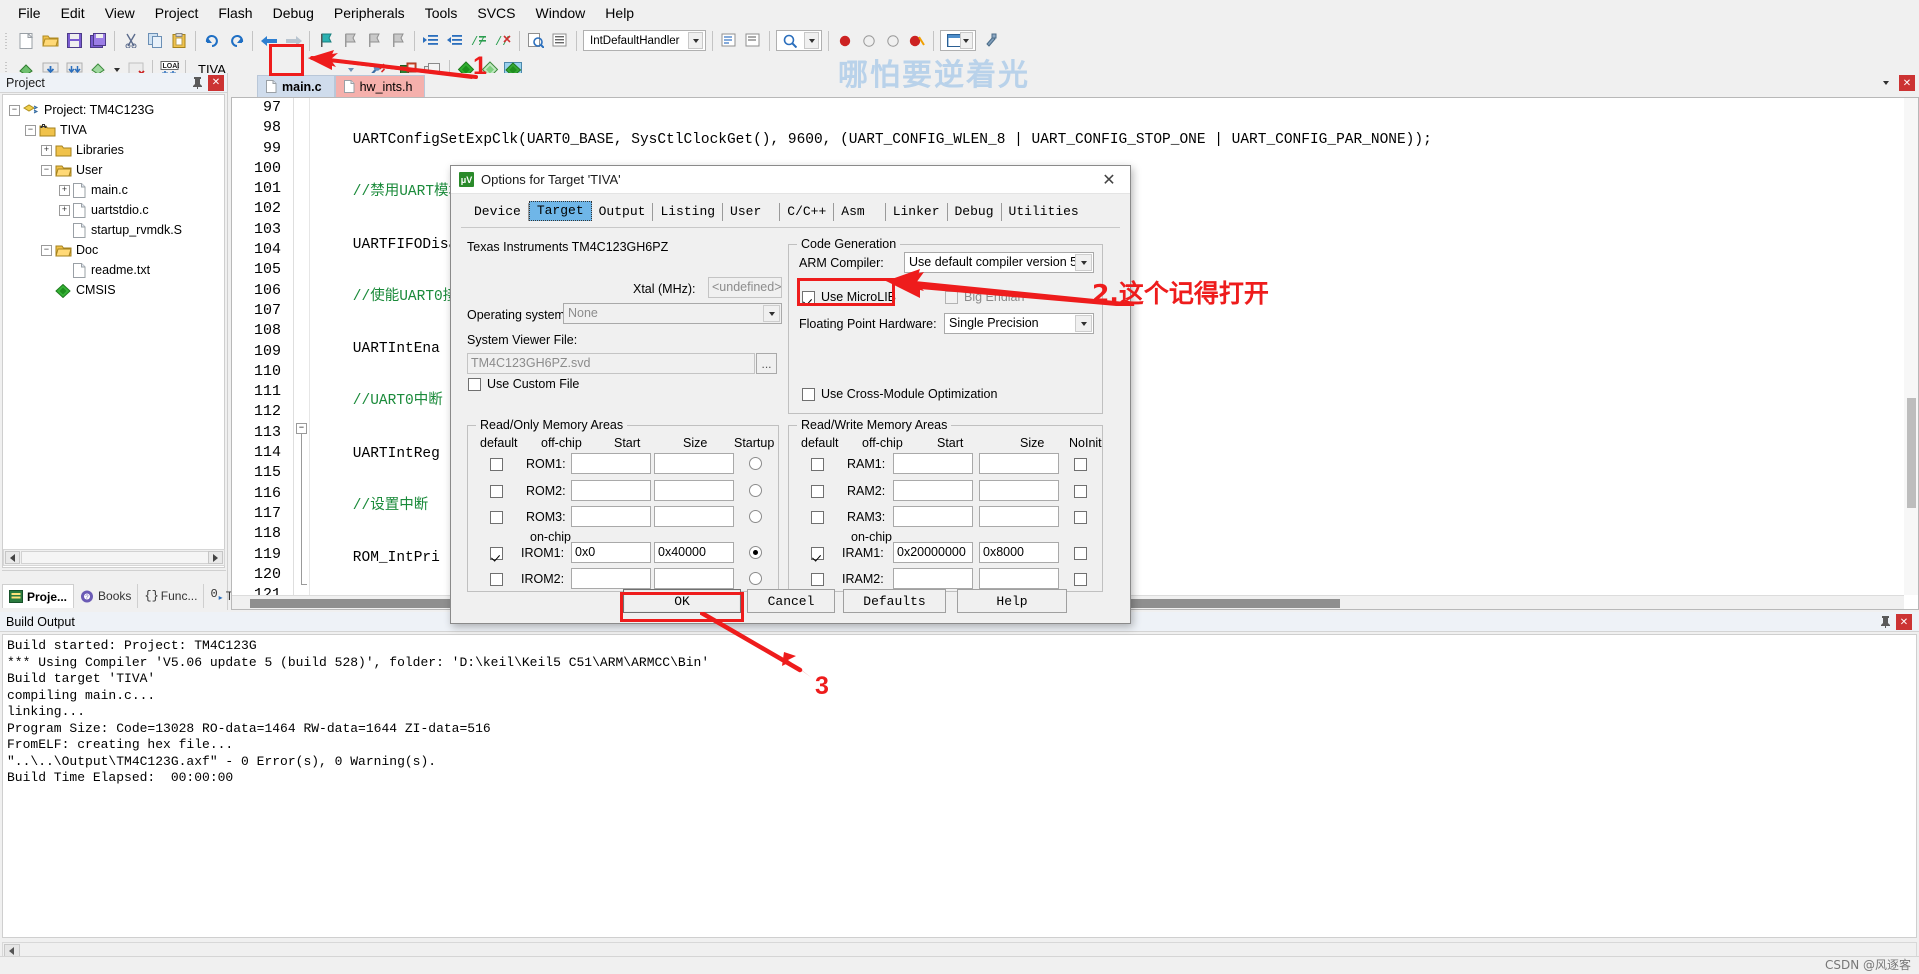 The width and height of the screenshot is (1919, 974). What do you see at coordinates (755, 463) in the screenshot?
I see `rom1-startup-radio` at bounding box center [755, 463].